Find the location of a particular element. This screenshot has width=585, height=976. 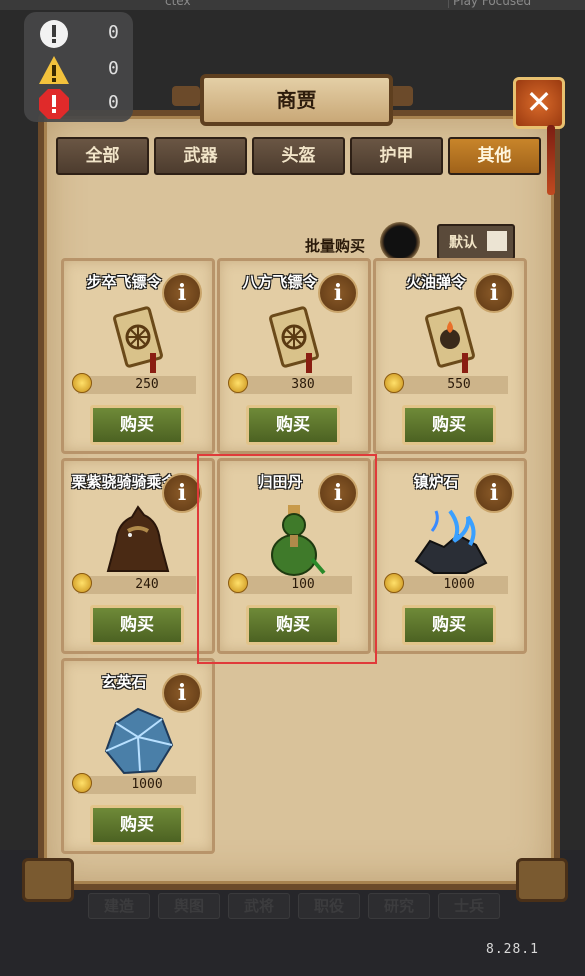

title-cap-left is located at coordinates (186, 96).